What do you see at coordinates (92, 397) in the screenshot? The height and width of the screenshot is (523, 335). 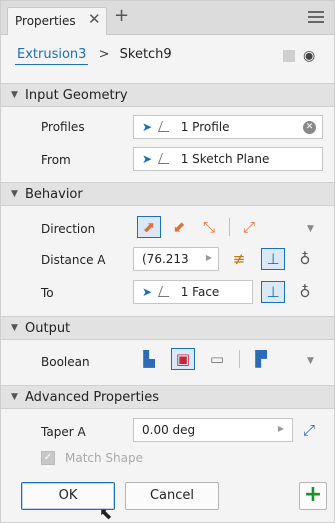 I see `section-title: Advanced Properties` at bounding box center [92, 397].